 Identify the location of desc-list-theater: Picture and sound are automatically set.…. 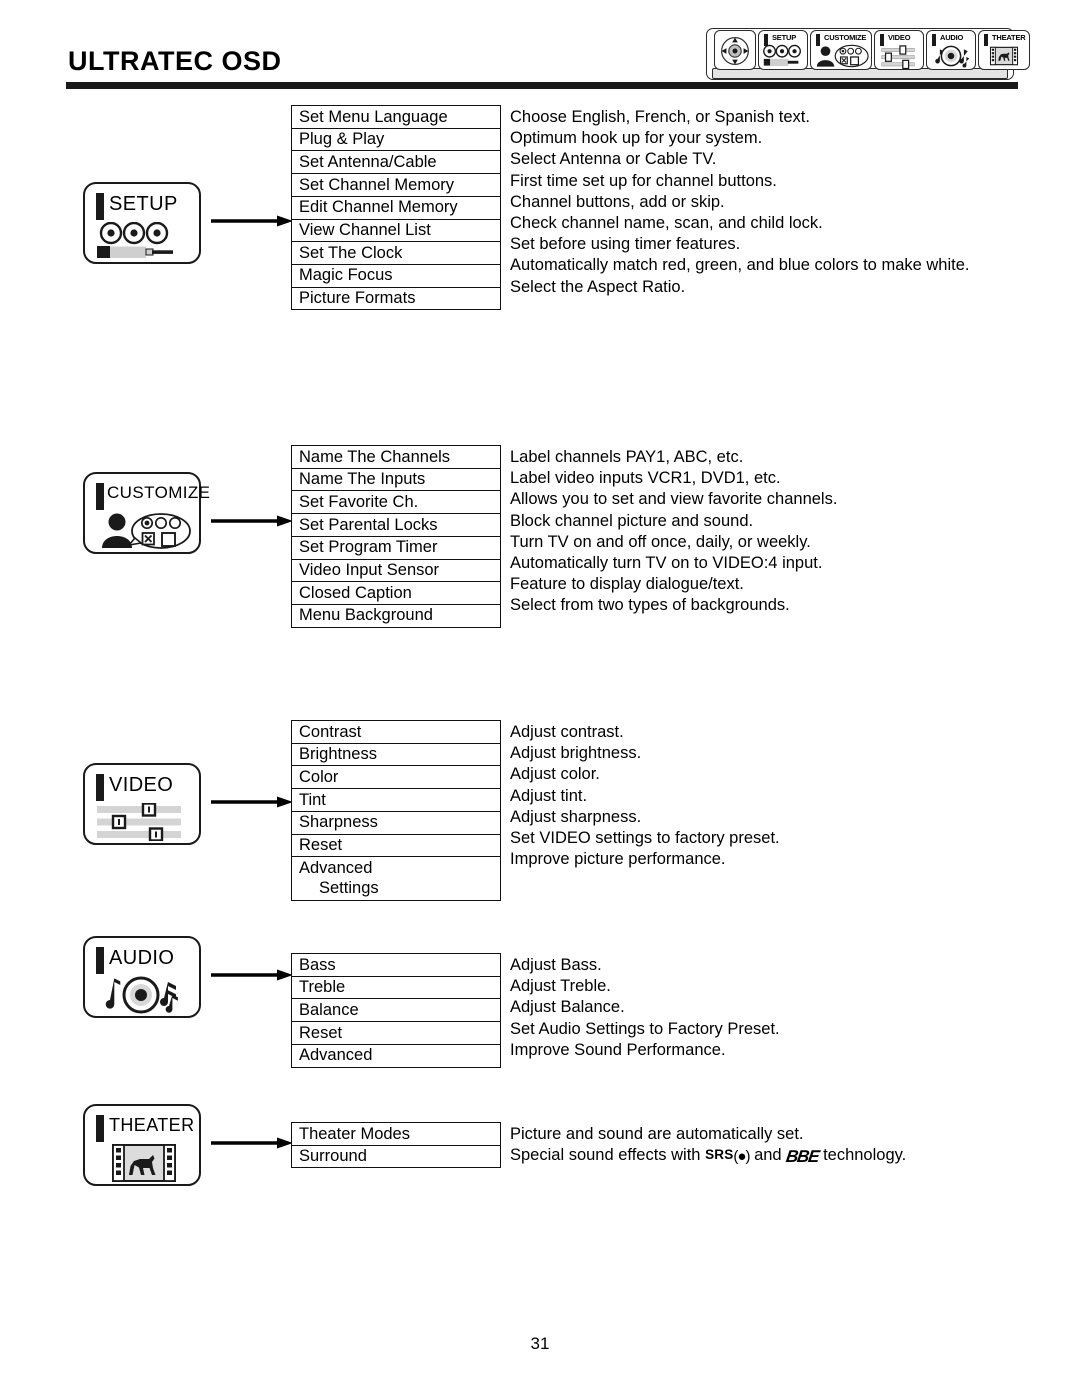
(708, 1145).